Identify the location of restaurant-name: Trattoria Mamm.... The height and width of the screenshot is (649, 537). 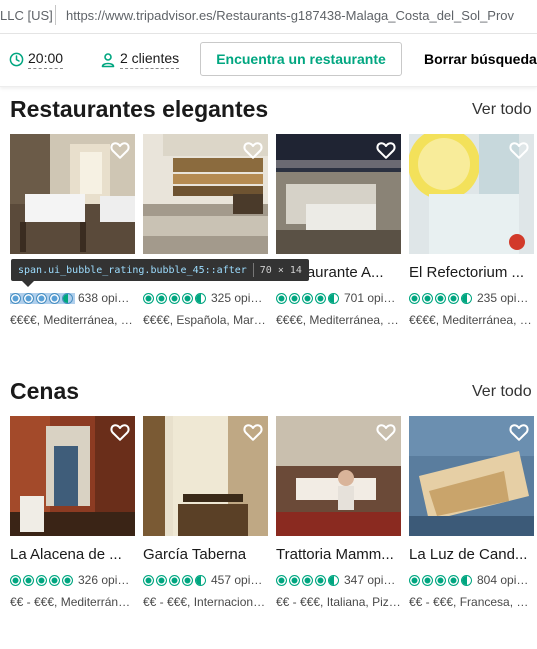
(338, 554).